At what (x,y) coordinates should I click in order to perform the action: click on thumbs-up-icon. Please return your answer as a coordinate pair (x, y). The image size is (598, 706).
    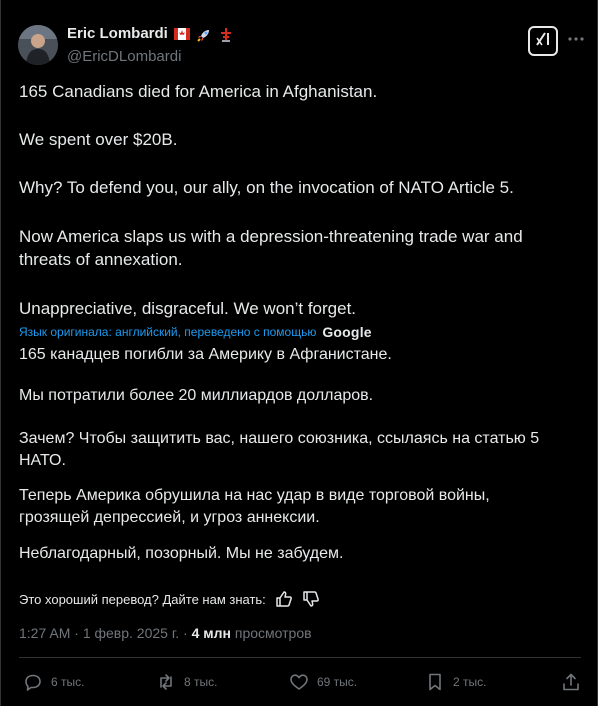
    Looking at the image, I should click on (284, 599).